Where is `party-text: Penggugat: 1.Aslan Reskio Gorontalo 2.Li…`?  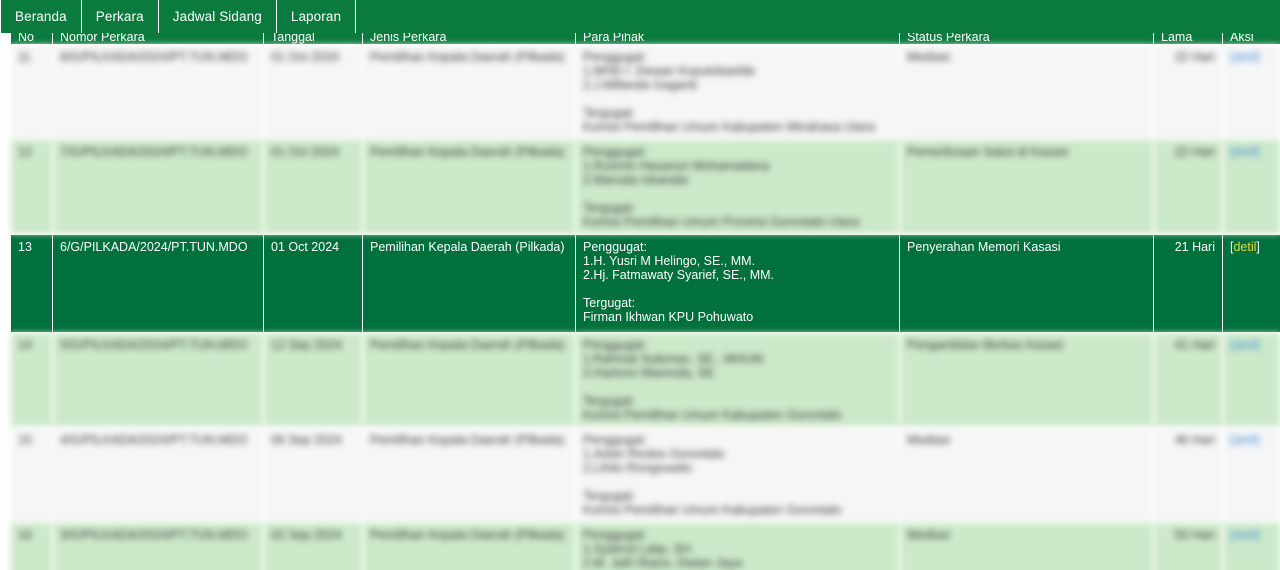
party-text: Penggugat: 1.Aslan Reskio Gorontalo 2.Li… is located at coordinates (712, 475).